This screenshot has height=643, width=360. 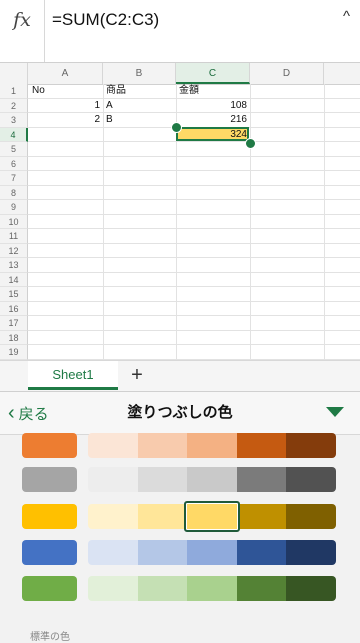 What do you see at coordinates (14, 265) in the screenshot?
I see `row-header-13: 13` at bounding box center [14, 265].